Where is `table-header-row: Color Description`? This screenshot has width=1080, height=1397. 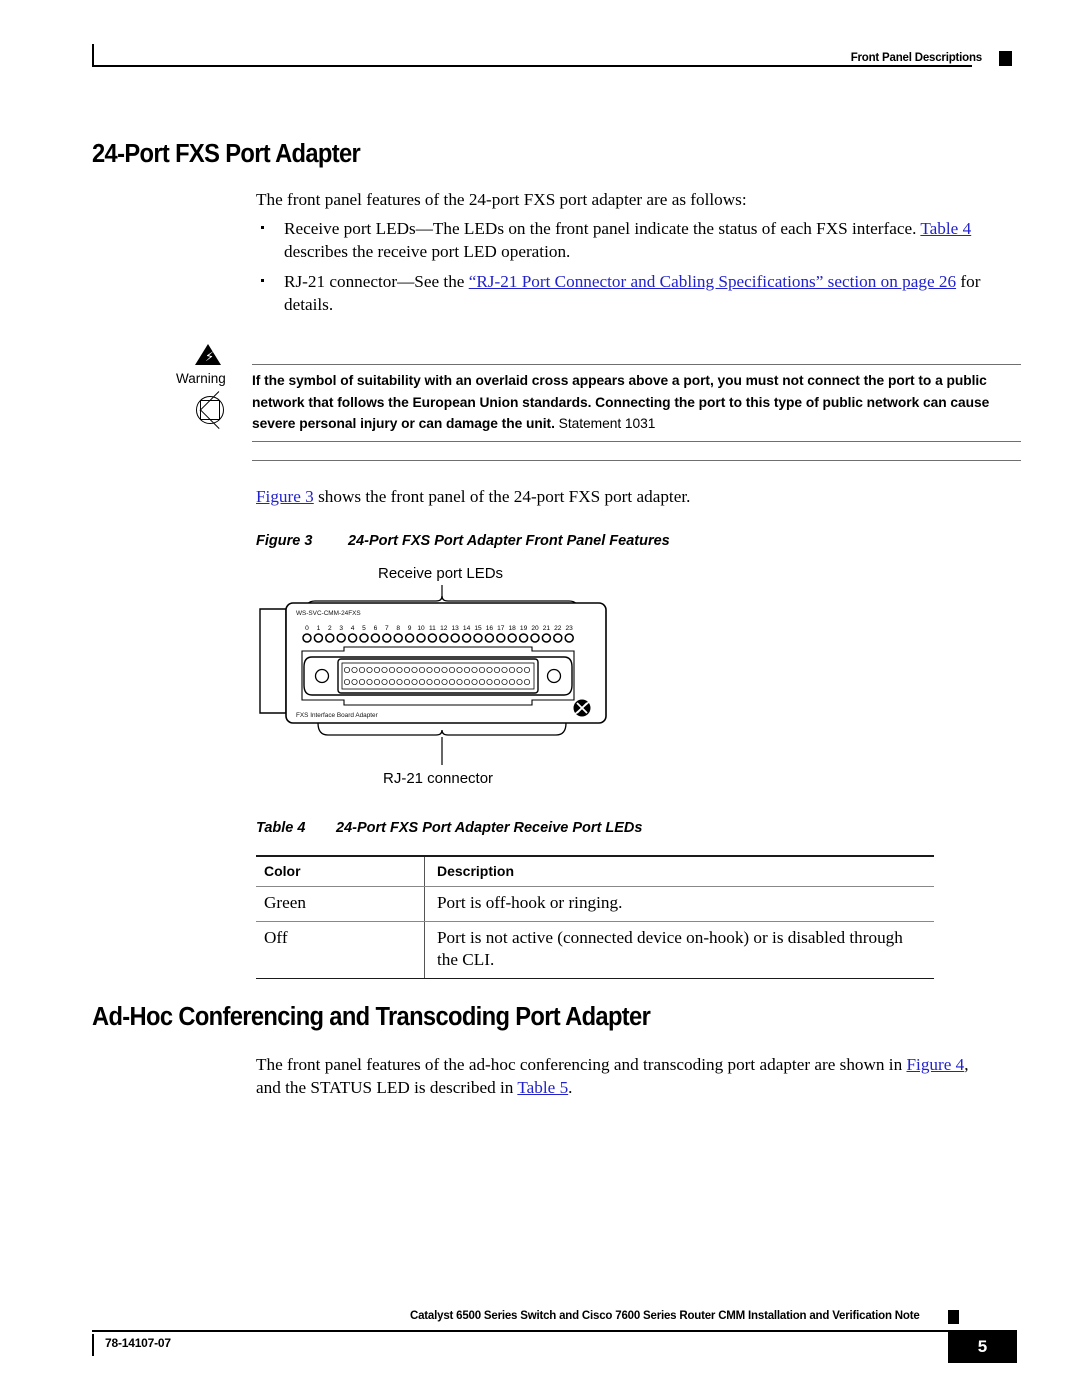
table-header-row: Color Description is located at coordinates (595, 871).